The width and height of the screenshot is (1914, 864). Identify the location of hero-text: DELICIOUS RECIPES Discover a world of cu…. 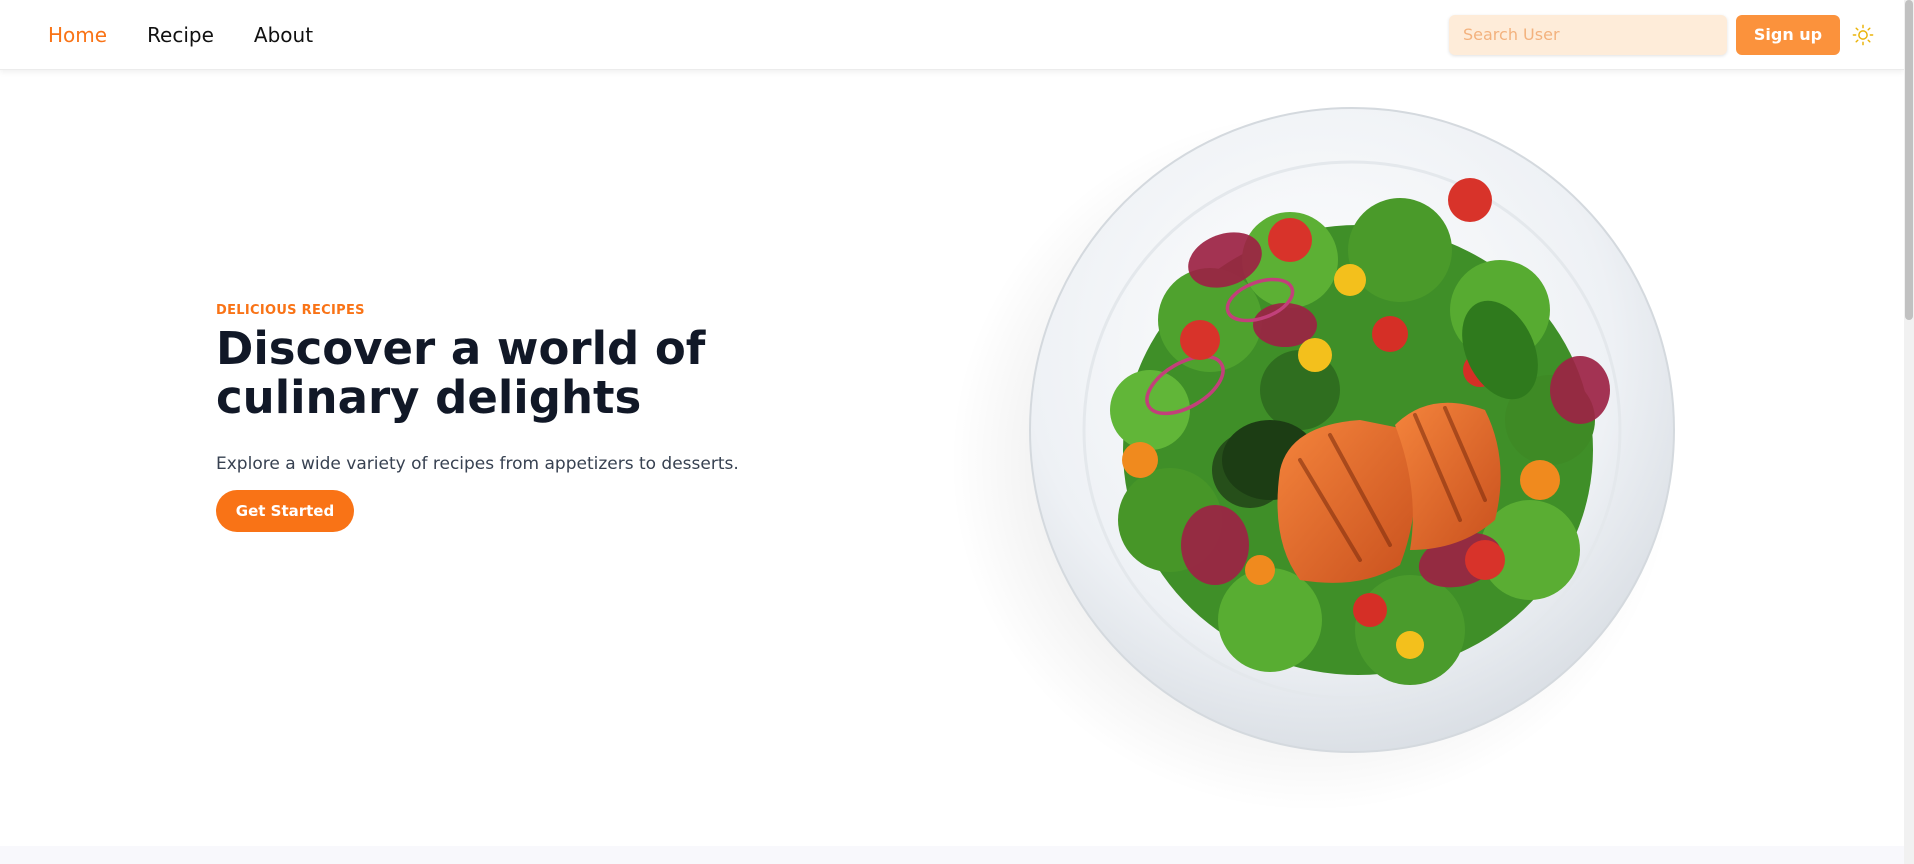
(566, 417).